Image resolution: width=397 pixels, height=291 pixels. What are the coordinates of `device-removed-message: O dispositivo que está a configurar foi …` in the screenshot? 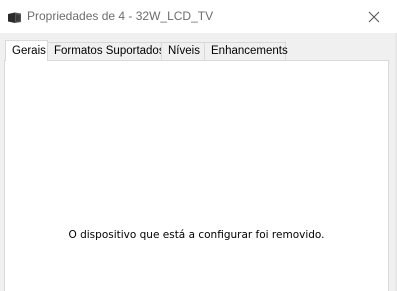 It's located at (196, 235).